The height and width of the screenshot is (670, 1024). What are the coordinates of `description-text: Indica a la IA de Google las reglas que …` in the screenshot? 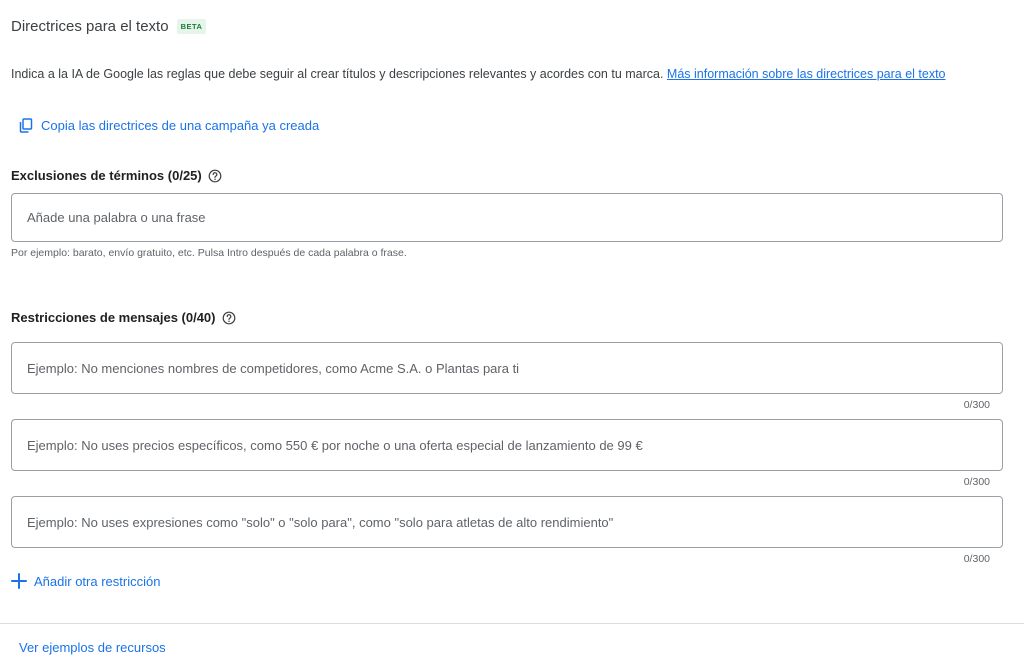 It's located at (339, 74).